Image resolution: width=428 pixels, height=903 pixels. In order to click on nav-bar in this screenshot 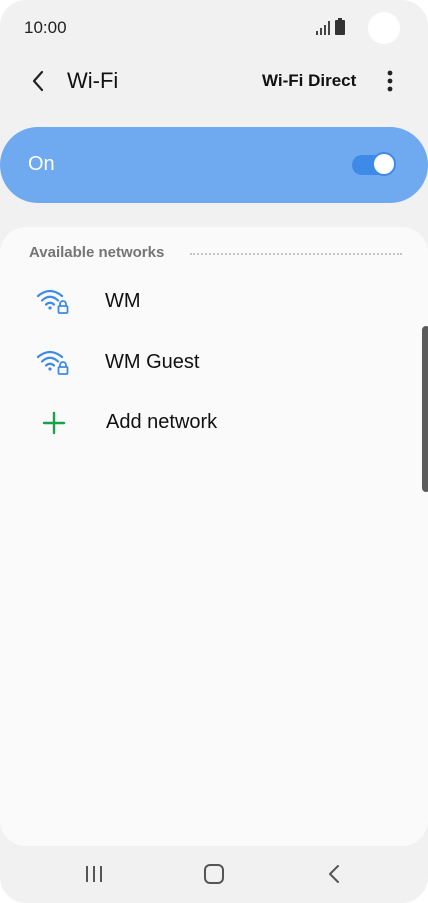, I will do `click(214, 874)`.